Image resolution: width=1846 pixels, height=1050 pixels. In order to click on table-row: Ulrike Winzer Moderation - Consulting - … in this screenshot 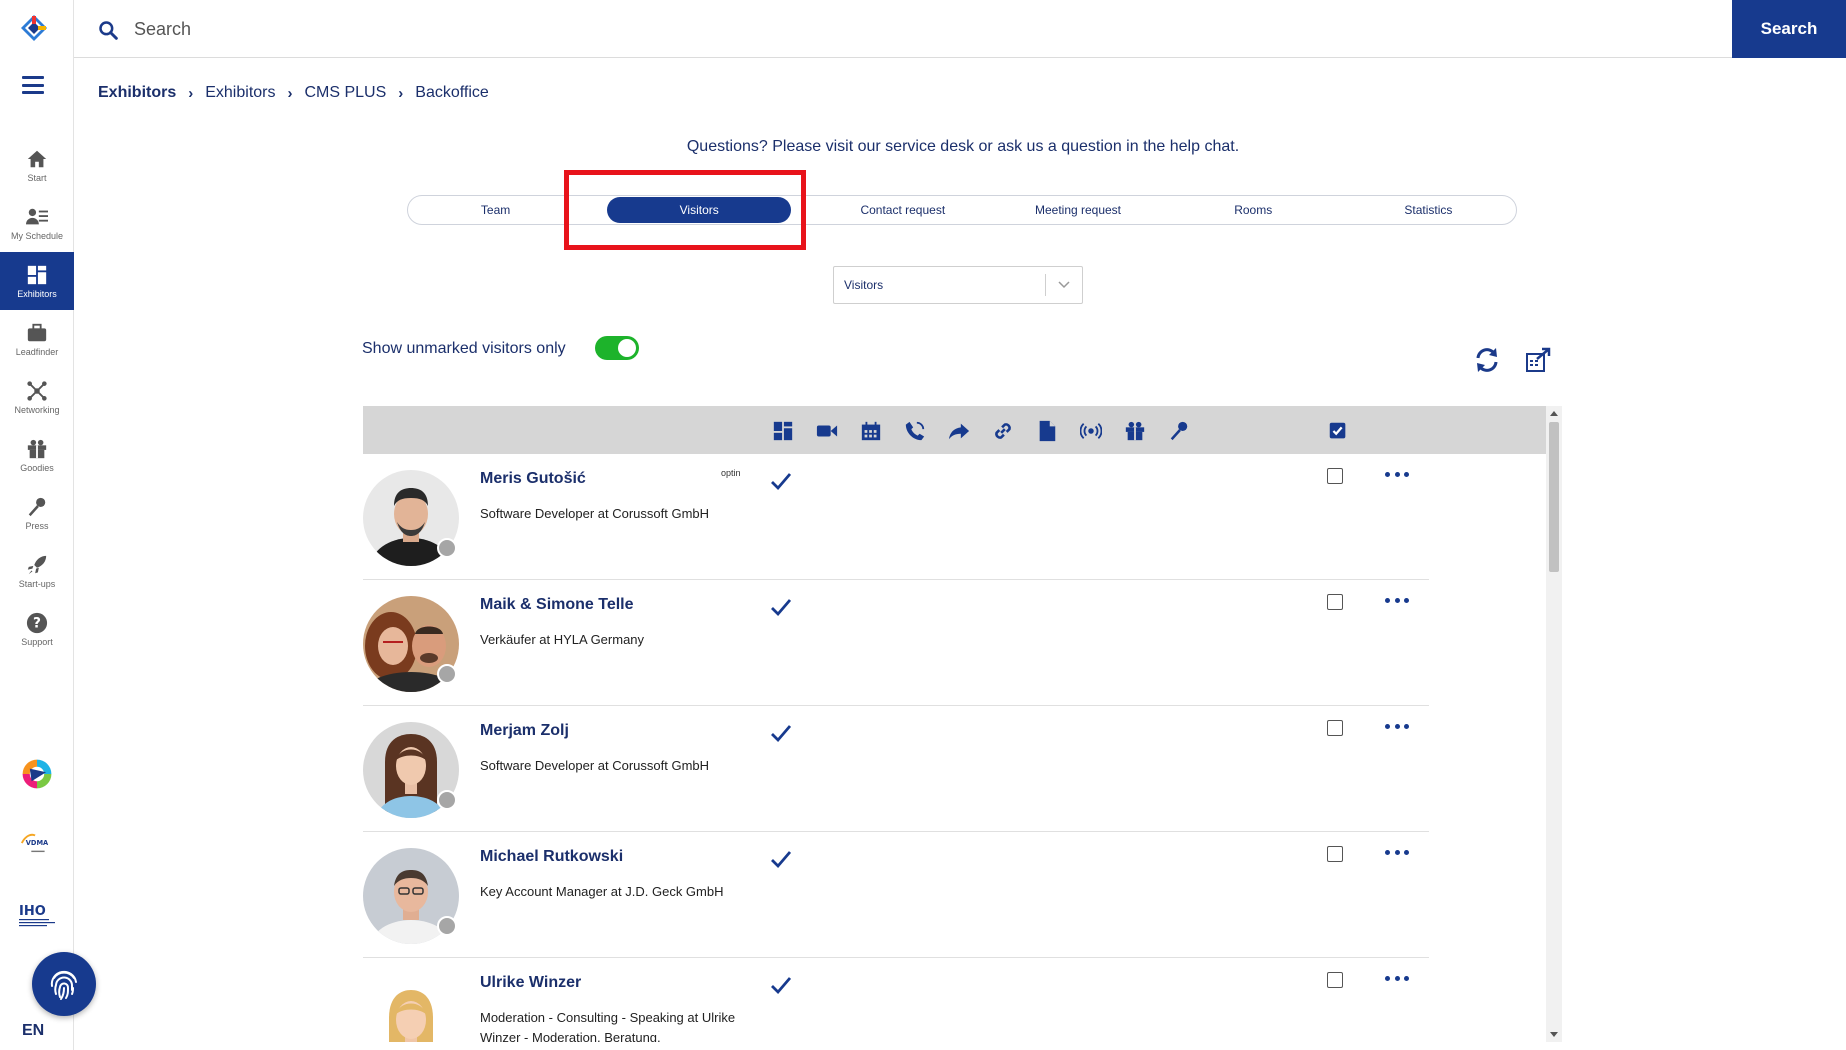, I will do `click(896, 1000)`.